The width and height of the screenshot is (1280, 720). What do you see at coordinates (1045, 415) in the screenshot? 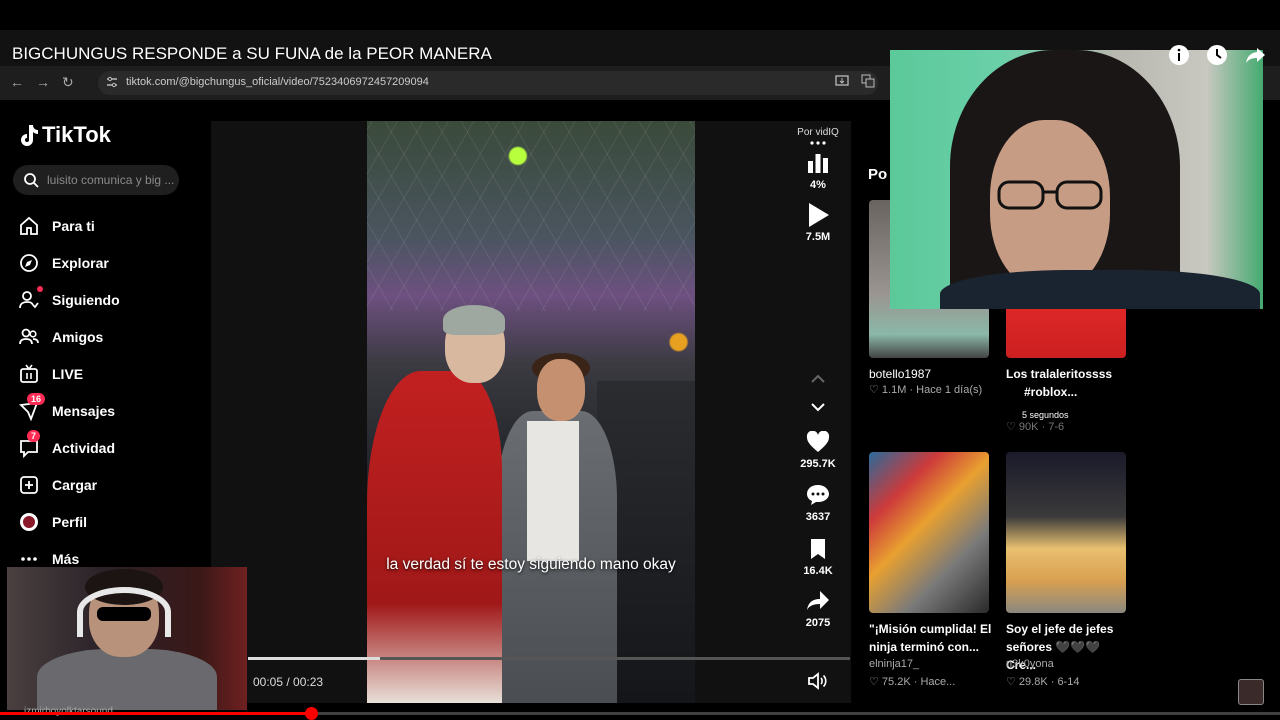
I see `card-duration-overlay: 5 segundos` at bounding box center [1045, 415].